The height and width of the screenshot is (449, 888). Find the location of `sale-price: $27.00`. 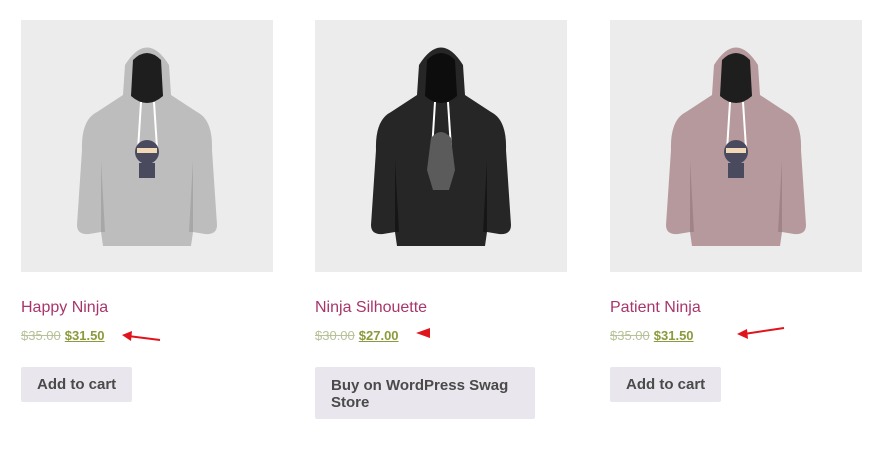

sale-price: $27.00 is located at coordinates (378, 335).